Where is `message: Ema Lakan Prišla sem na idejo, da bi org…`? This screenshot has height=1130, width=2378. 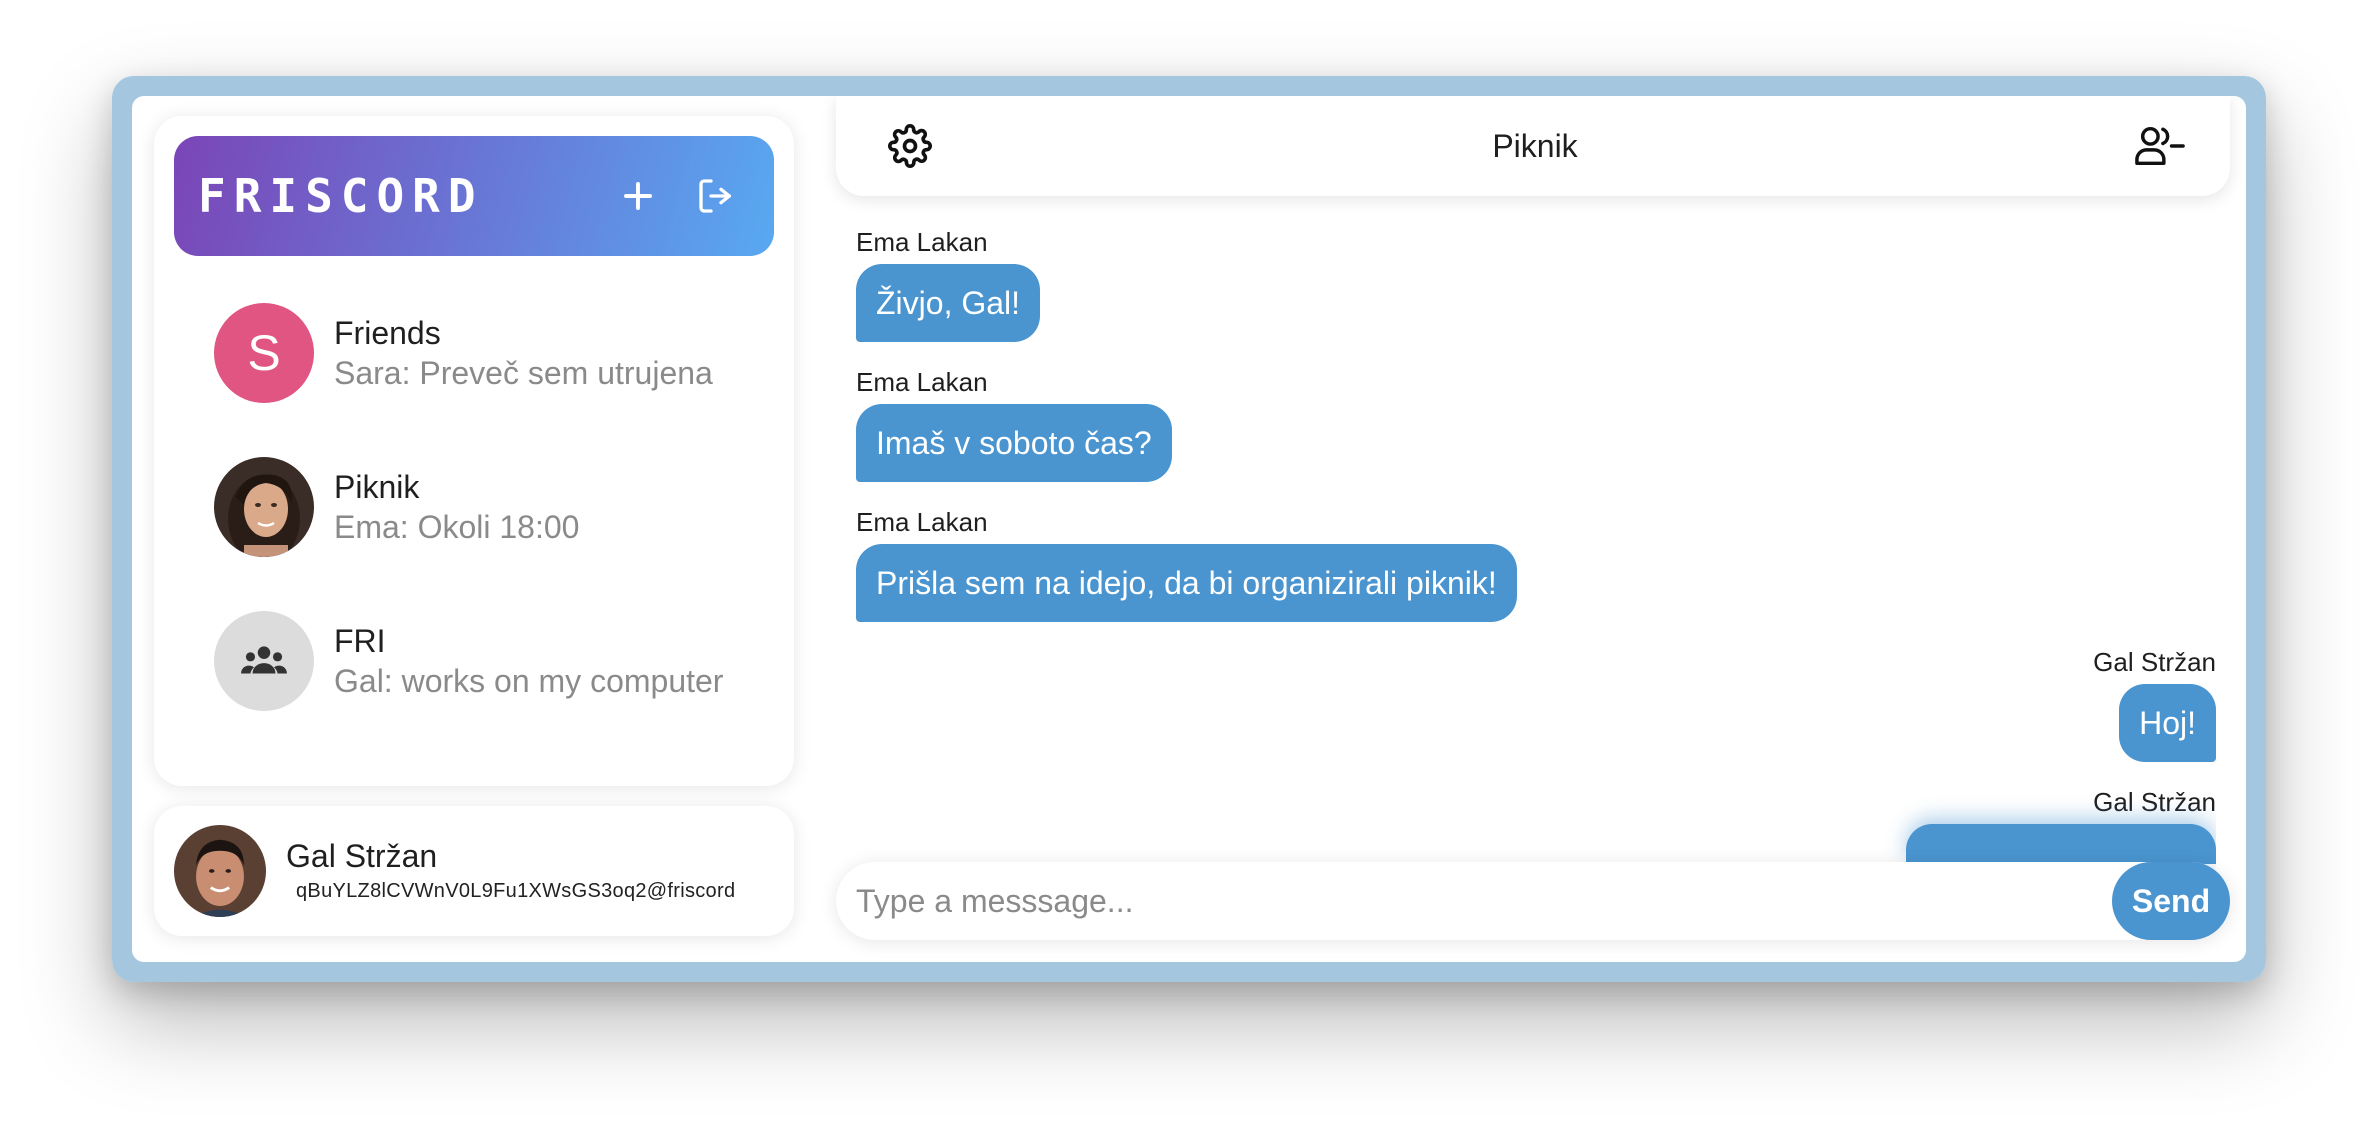 message: Ema Lakan Prišla sem na idejo, da bi org… is located at coordinates (1186, 564).